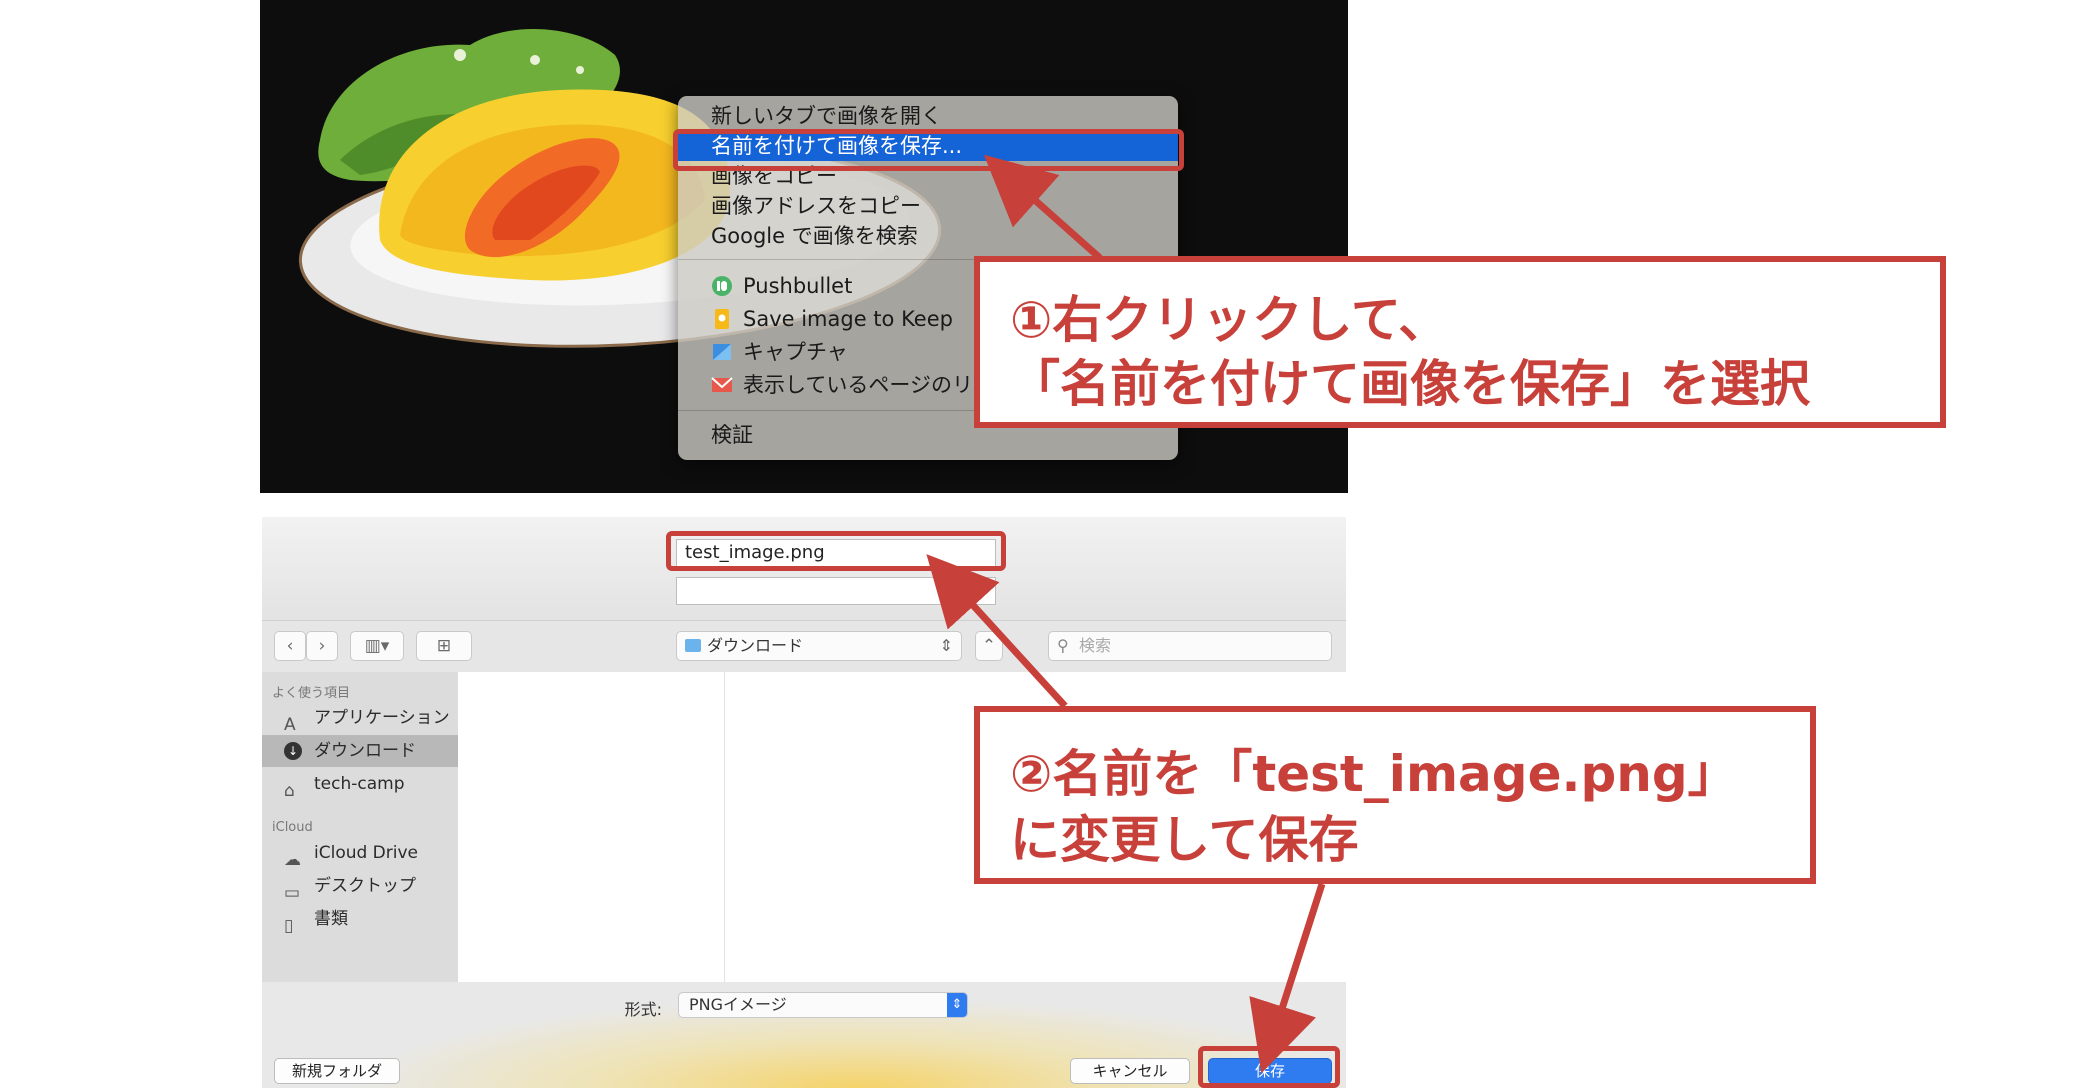 Image resolution: width=2086 pixels, height=1088 pixels. I want to click on arrow-to-save-image-as, so click(1043, 207).